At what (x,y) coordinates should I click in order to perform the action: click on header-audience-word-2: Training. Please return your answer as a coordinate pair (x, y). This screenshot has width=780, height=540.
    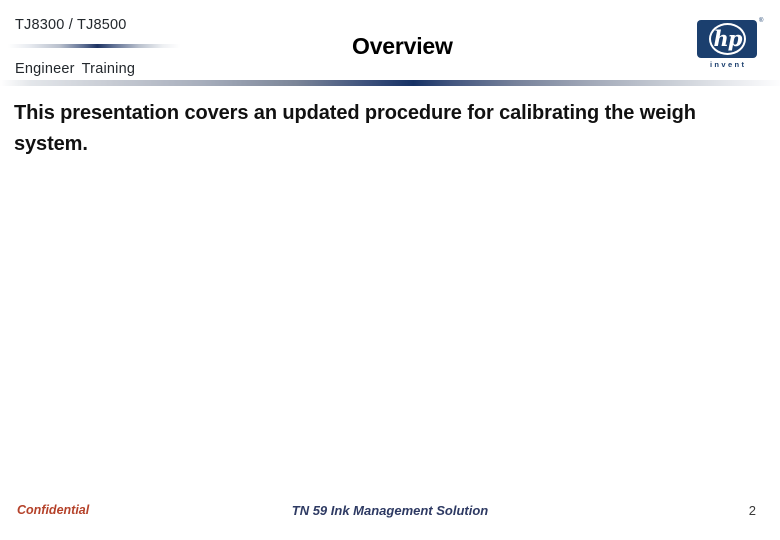
    Looking at the image, I should click on (108, 69).